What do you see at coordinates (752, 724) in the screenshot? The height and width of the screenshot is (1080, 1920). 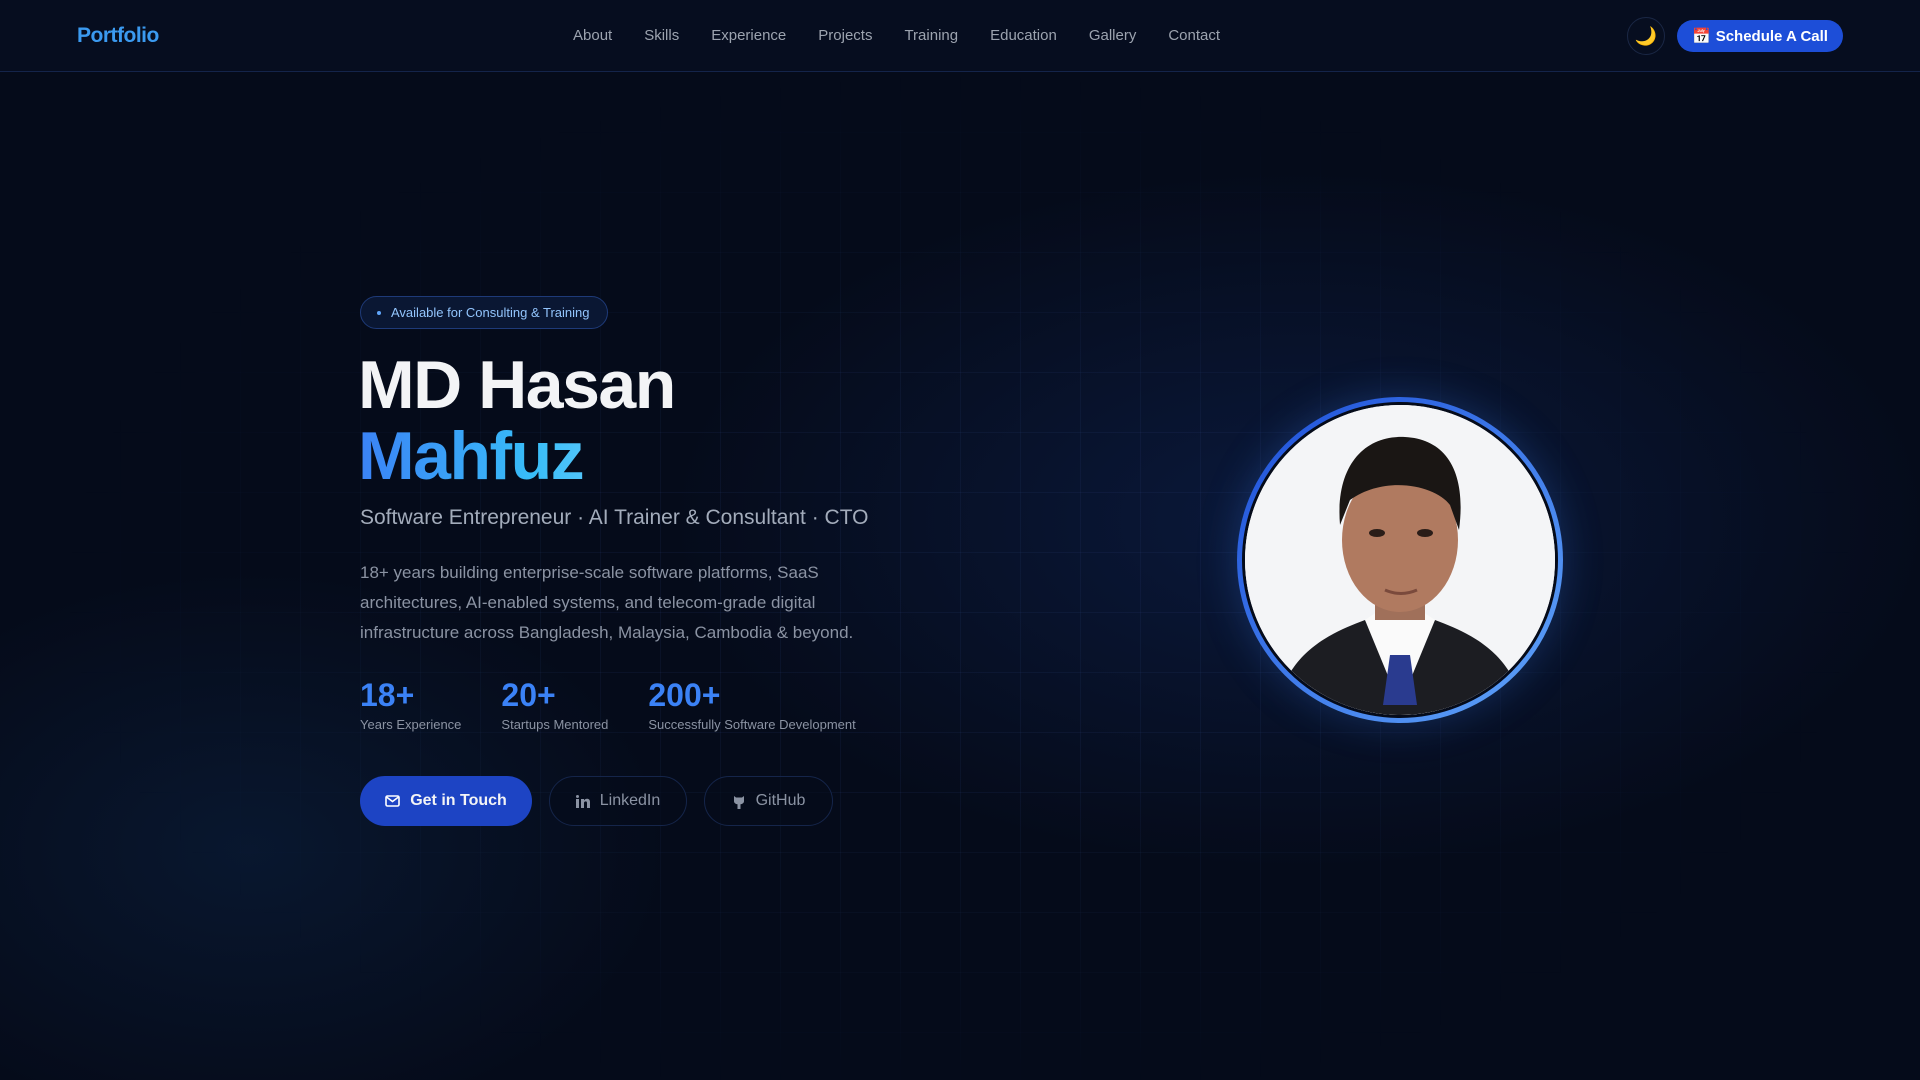 I see `stat-label: Successfully Software Development` at bounding box center [752, 724].